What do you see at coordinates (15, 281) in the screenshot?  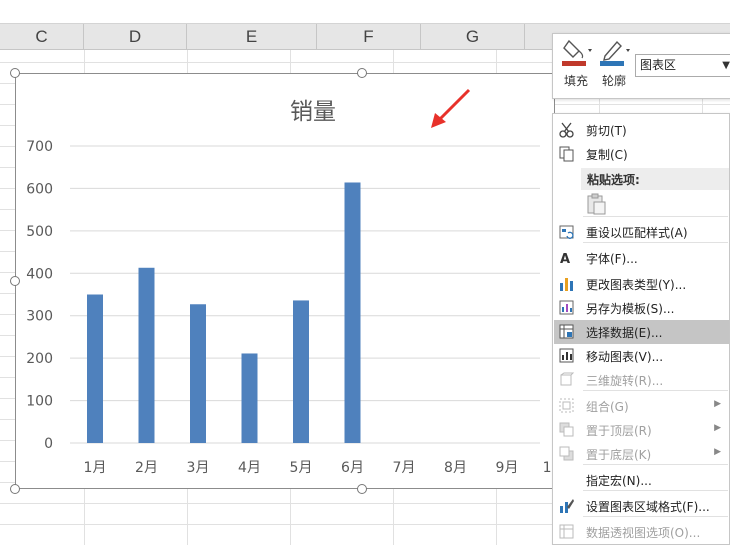 I see `resize-handle-left` at bounding box center [15, 281].